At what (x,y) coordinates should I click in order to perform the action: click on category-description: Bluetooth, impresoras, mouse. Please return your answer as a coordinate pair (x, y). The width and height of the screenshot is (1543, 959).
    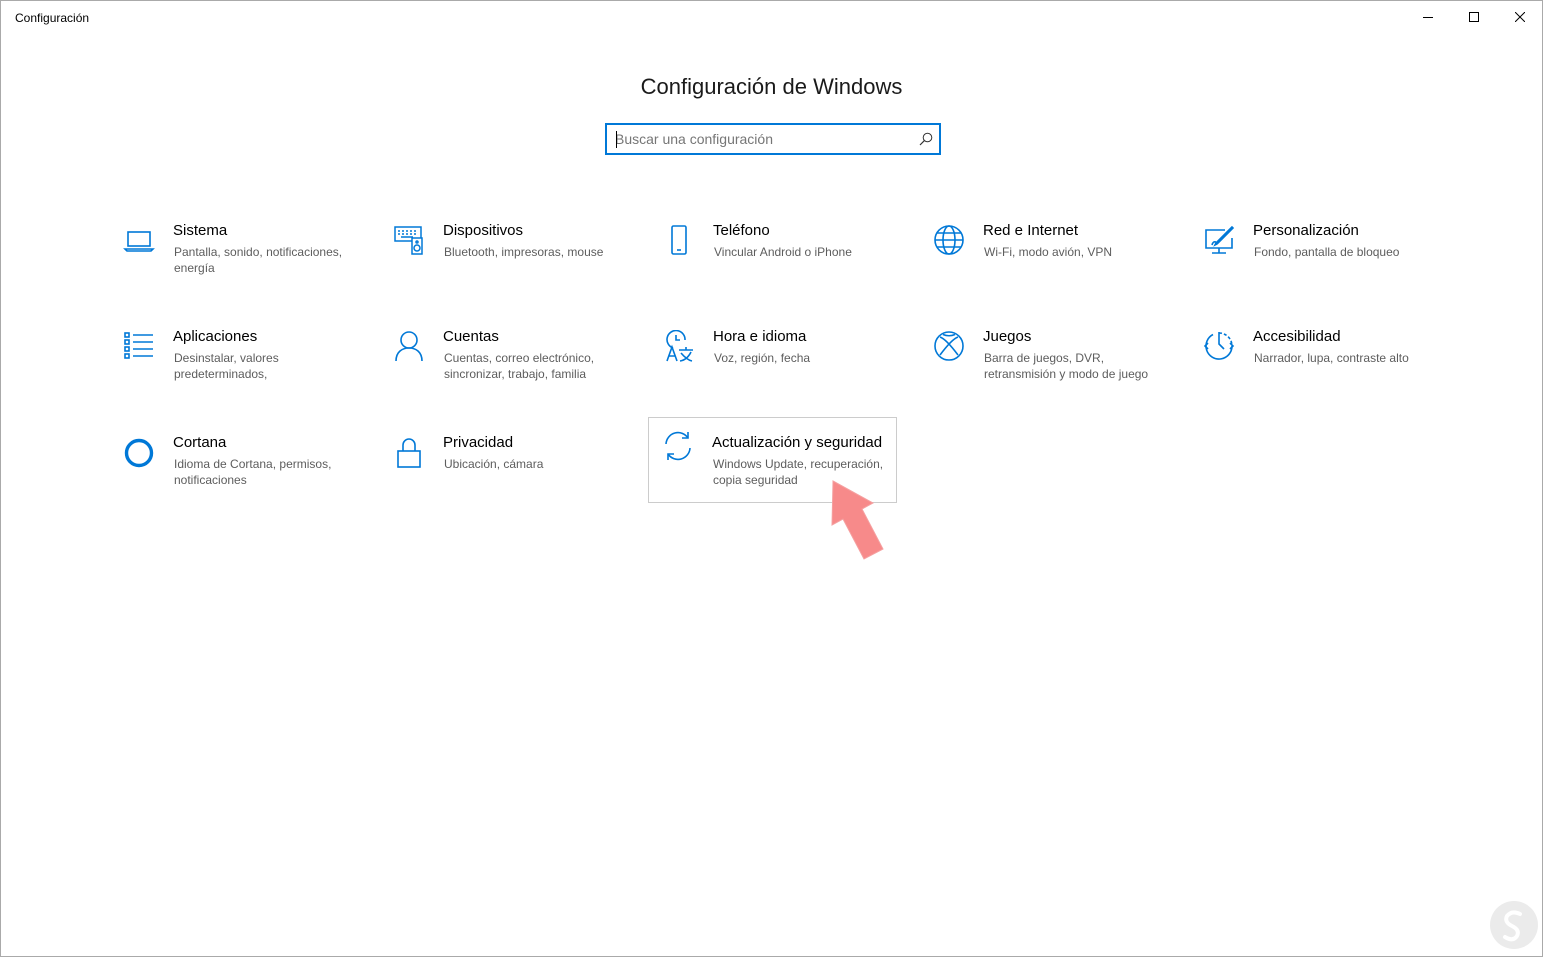
    Looking at the image, I should click on (524, 252).